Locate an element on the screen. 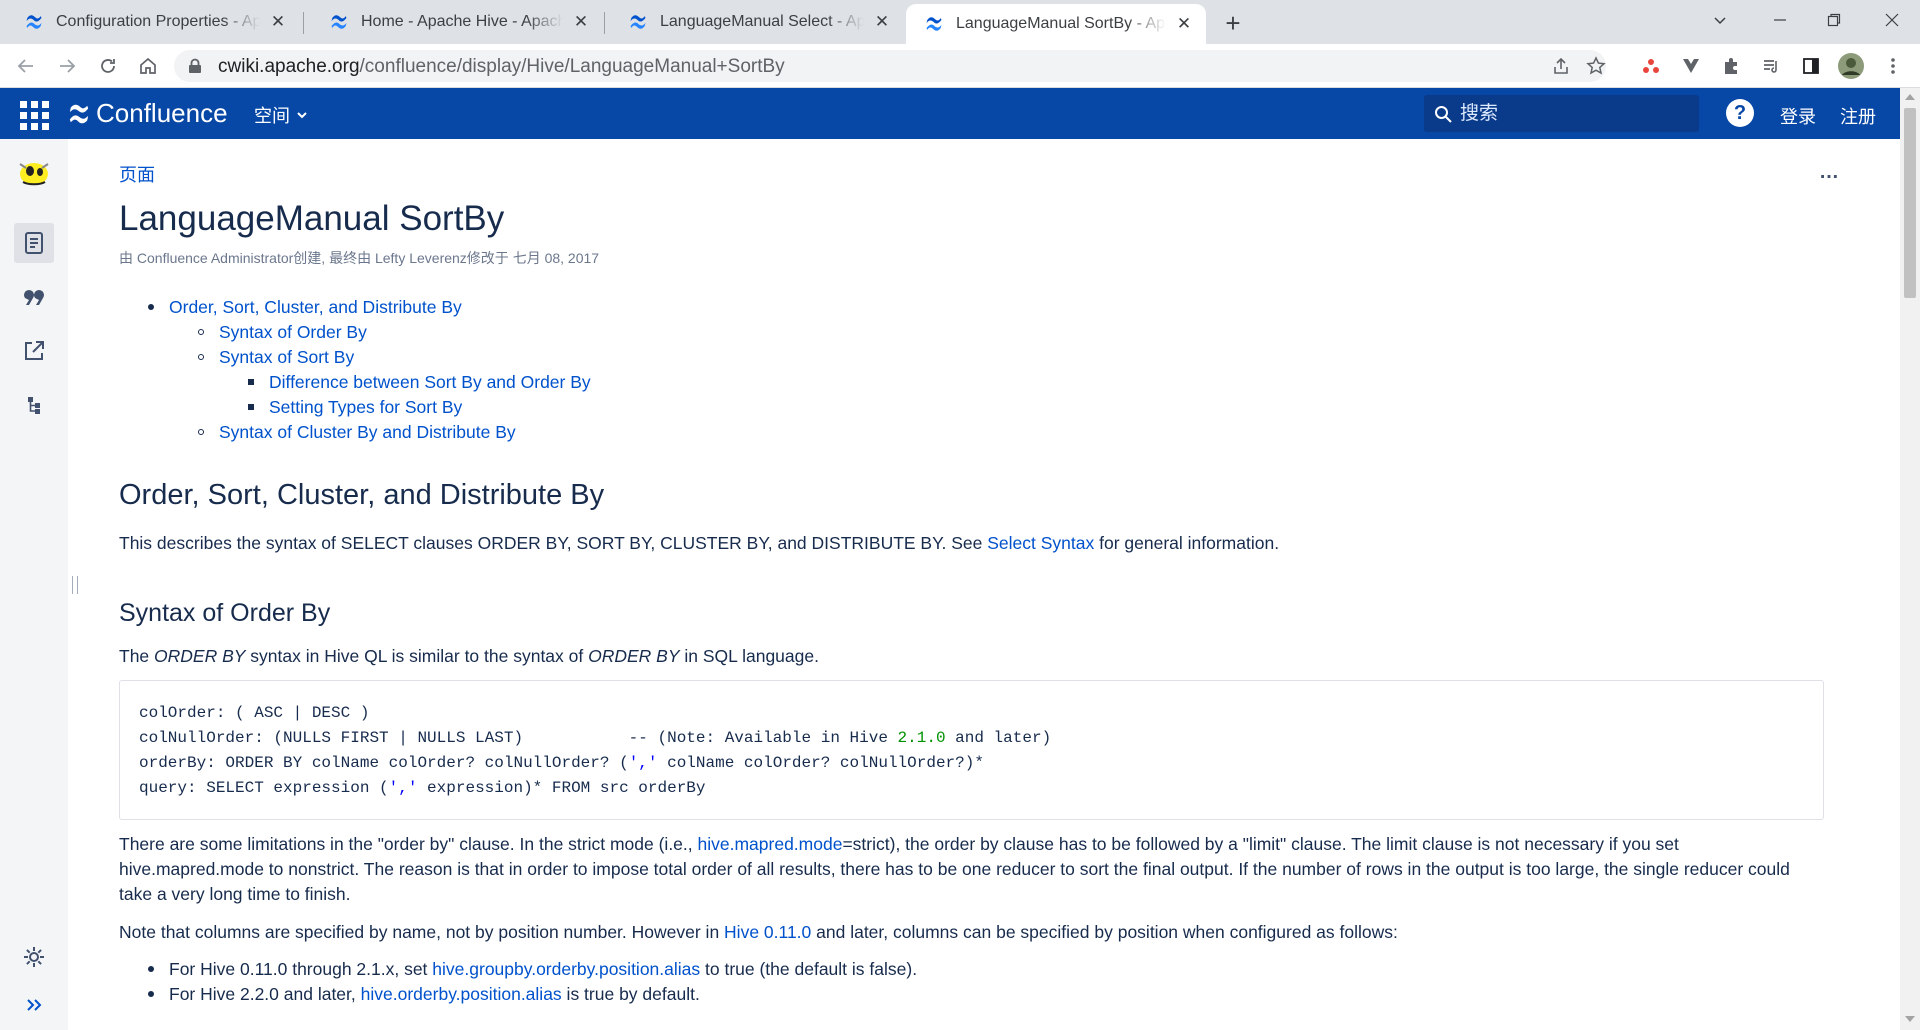 The width and height of the screenshot is (1920, 1030). toc-item: Syntax of Order By is located at coordinates (282, 332).